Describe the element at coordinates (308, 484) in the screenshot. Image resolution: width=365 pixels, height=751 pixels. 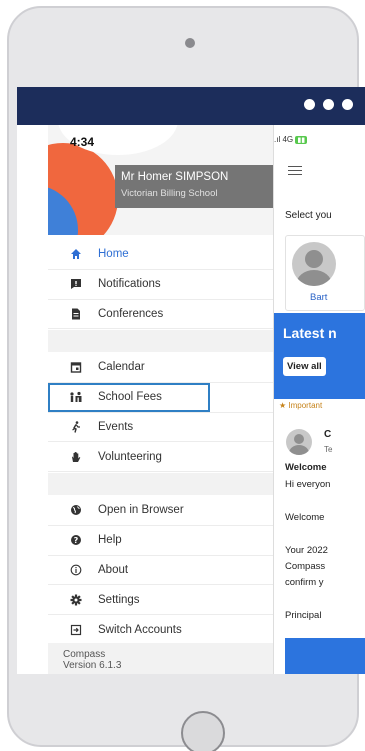
I see `post-line: Hi everyon` at that location.